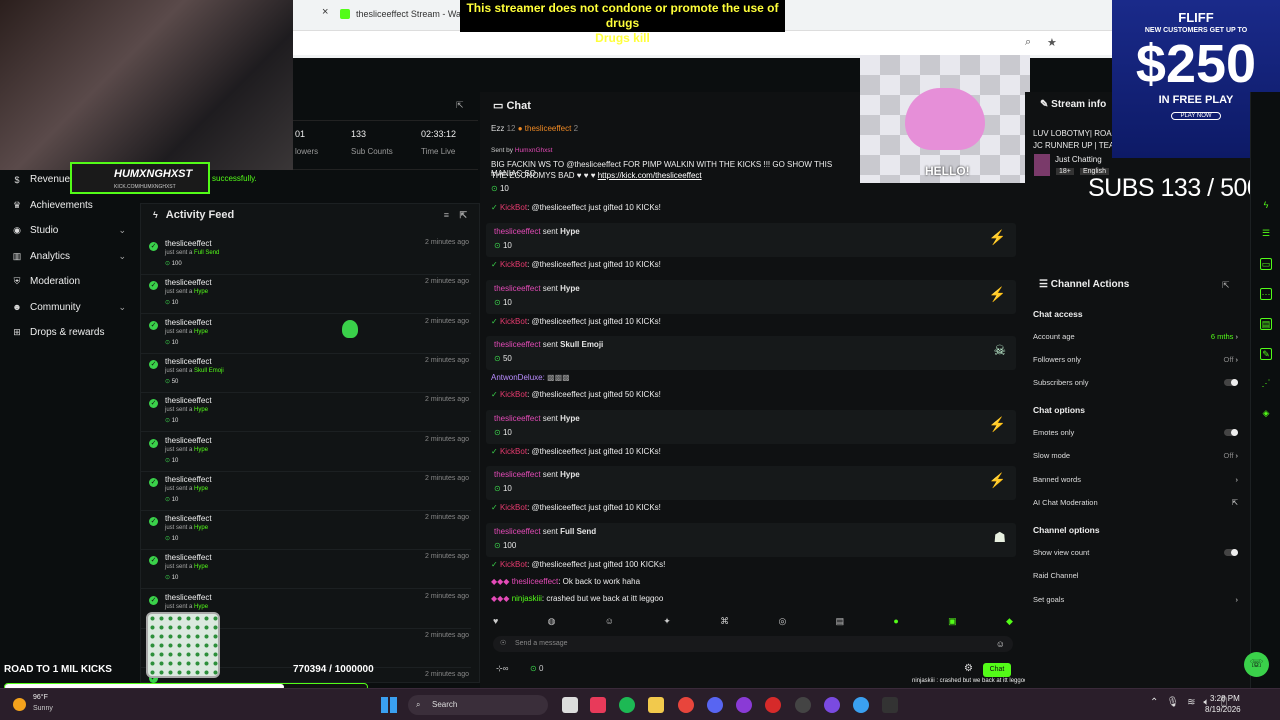 This screenshot has width=1280, height=720. Describe the element at coordinates (1196, 17) in the screenshot. I see `ad-brand: FLIFF` at that location.